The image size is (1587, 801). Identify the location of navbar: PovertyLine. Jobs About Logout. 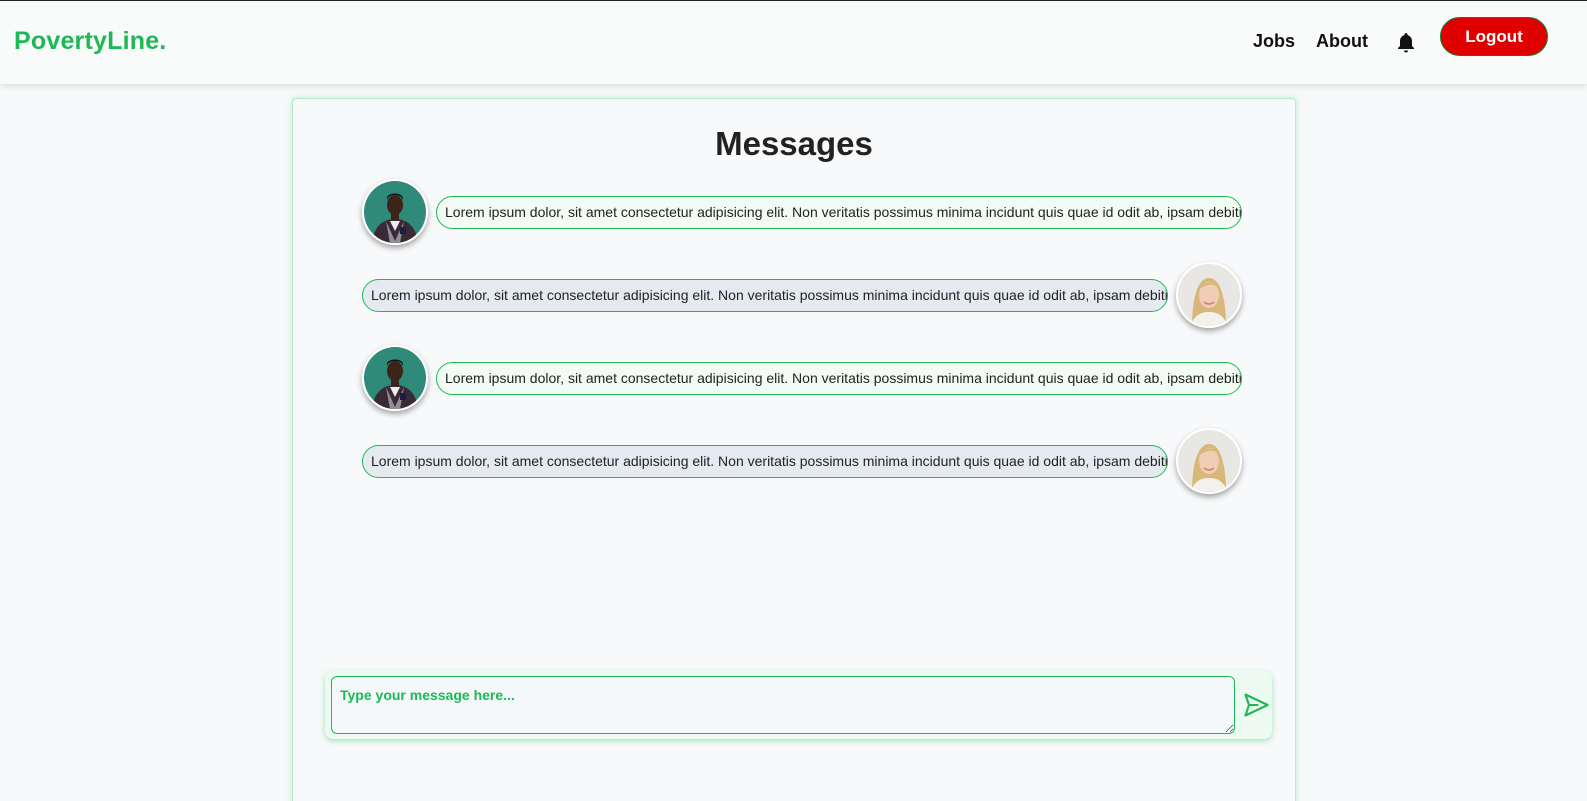
(793, 42).